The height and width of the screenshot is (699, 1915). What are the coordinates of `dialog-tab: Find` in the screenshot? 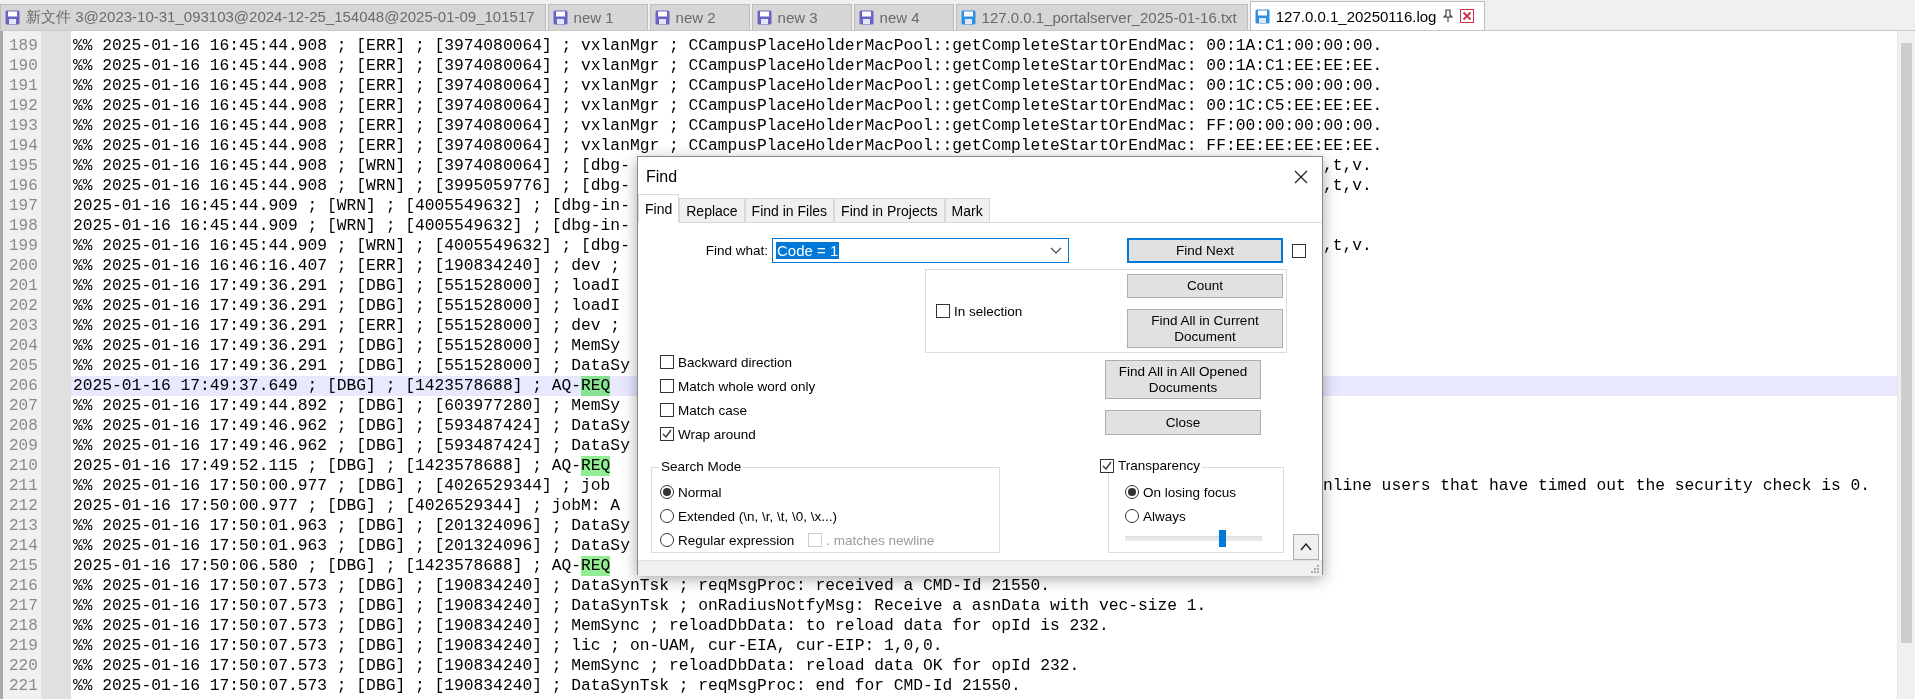 It's located at (659, 208).